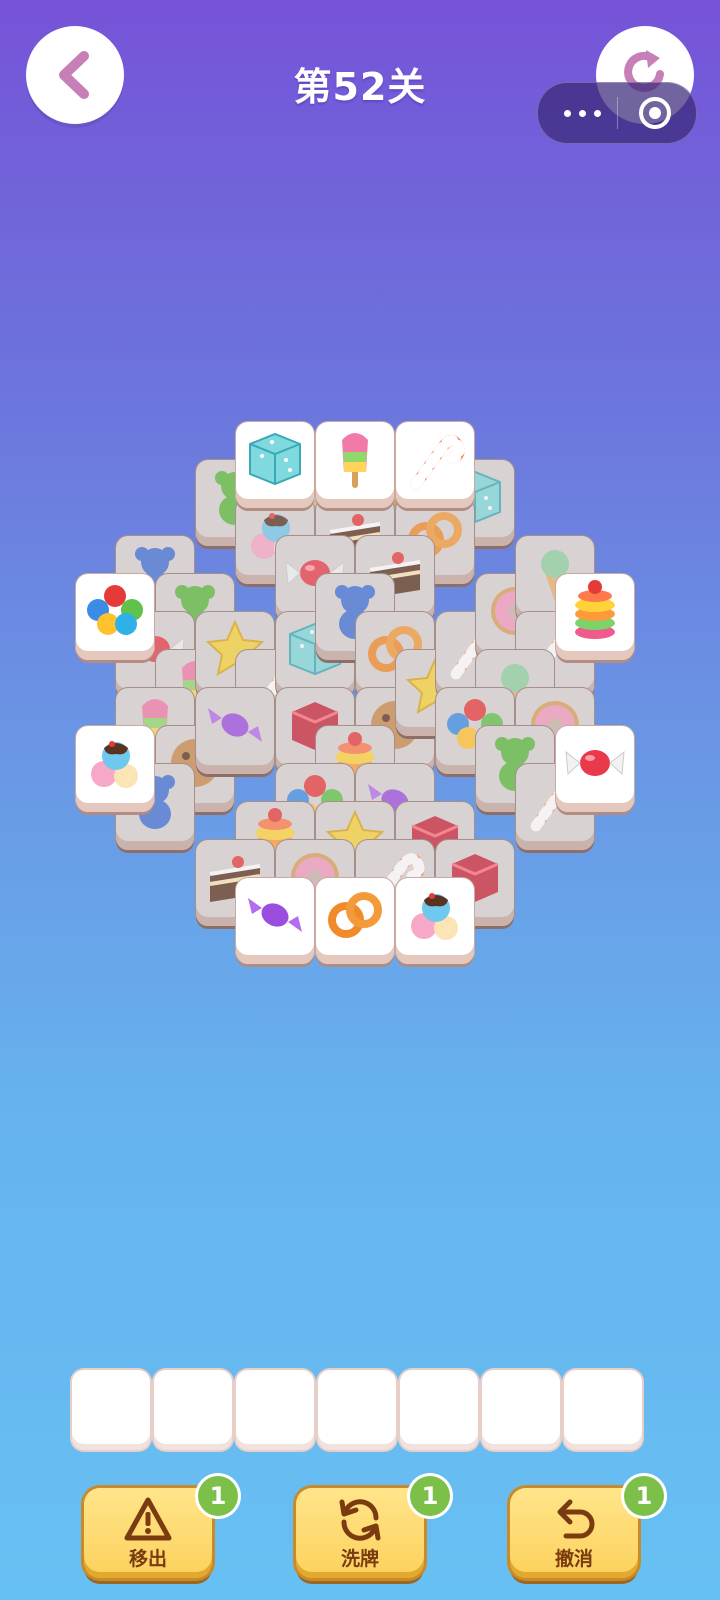 This screenshot has height=1600, width=720. I want to click on tile-pretzel-ring, so click(355, 921).